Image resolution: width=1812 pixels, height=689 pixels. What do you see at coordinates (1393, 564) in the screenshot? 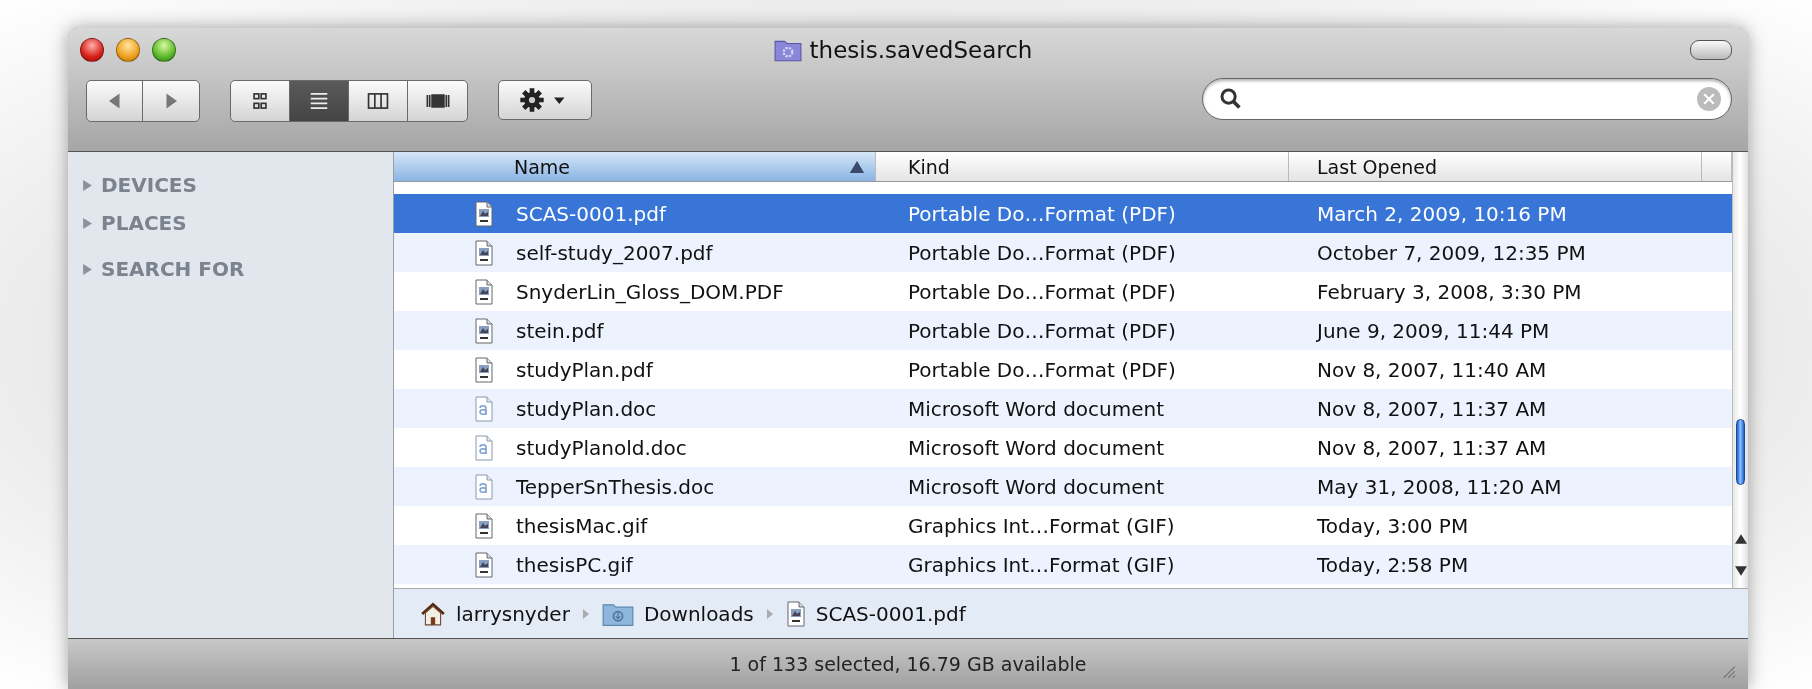
I see `last-opened: Today, 2:58 PM` at bounding box center [1393, 564].